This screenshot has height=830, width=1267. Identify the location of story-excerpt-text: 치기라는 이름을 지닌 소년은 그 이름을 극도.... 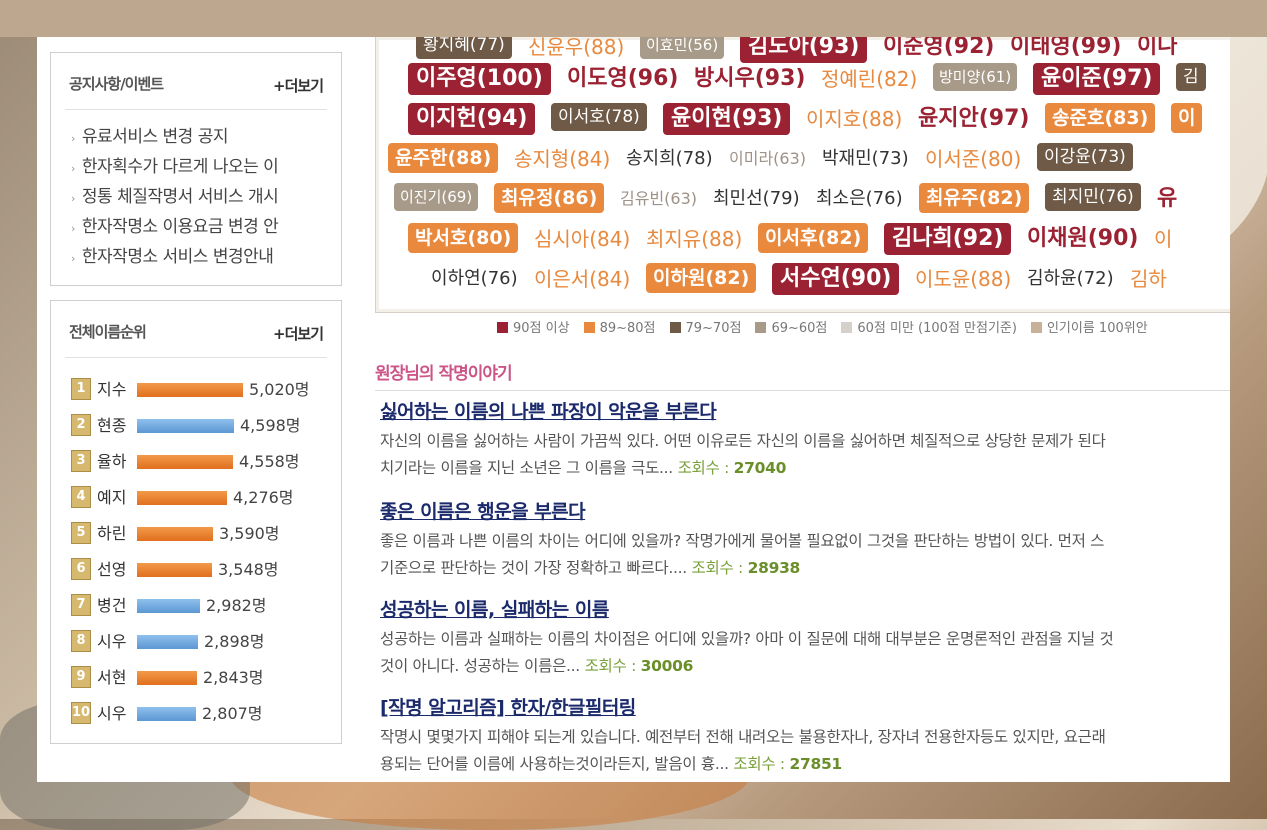
(526, 468).